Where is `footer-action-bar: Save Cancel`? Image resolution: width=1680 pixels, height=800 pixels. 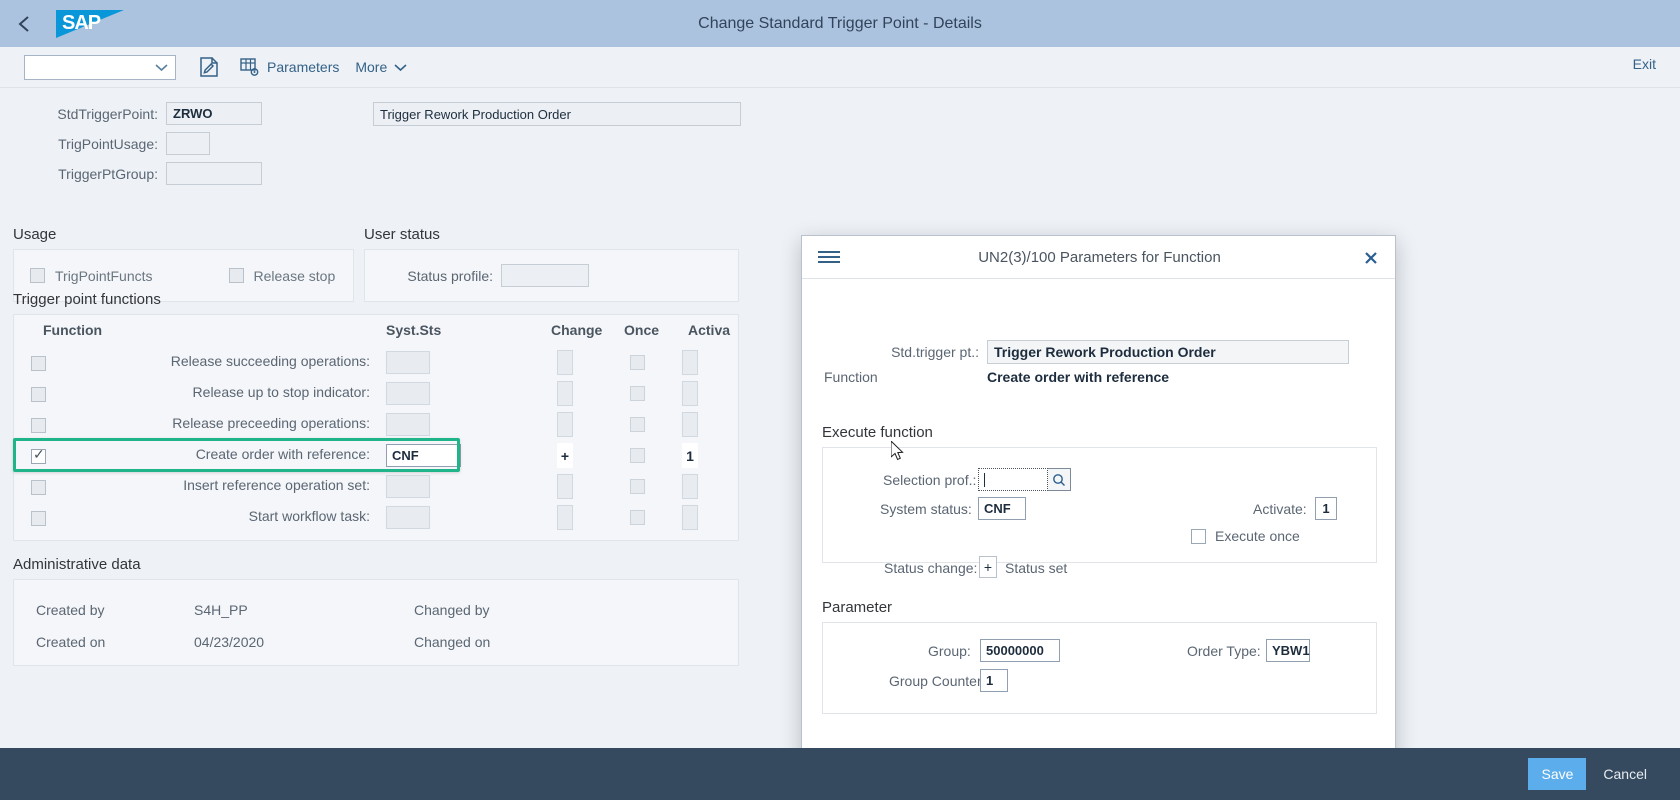
footer-action-bar: Save Cancel is located at coordinates (840, 774).